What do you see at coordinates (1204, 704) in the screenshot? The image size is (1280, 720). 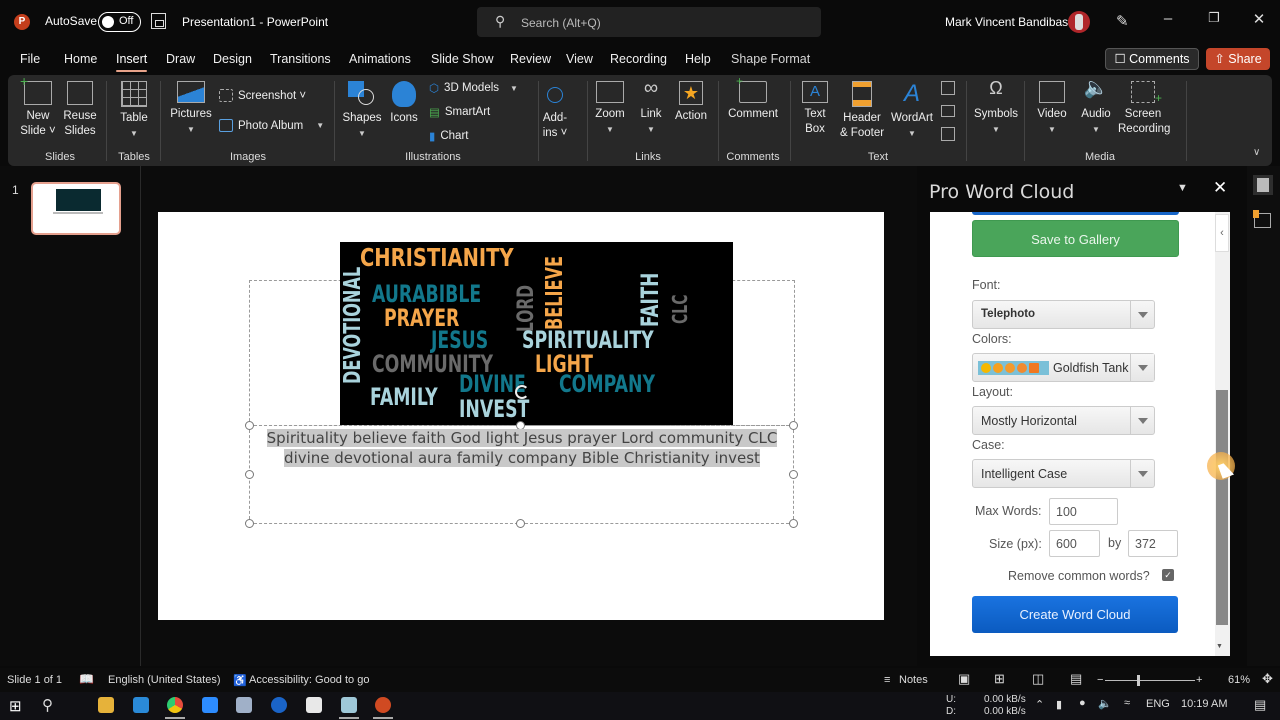 I see `clock: 10:19 AM` at bounding box center [1204, 704].